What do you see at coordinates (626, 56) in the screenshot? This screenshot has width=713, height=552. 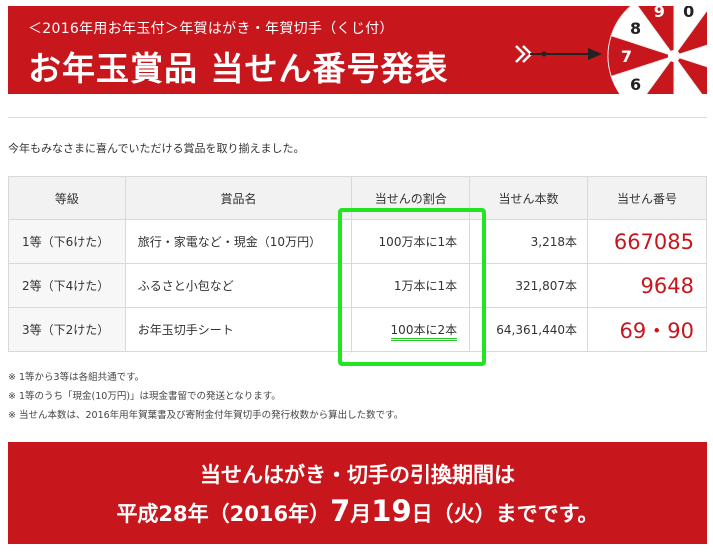 I see `wheel-digit: 7` at bounding box center [626, 56].